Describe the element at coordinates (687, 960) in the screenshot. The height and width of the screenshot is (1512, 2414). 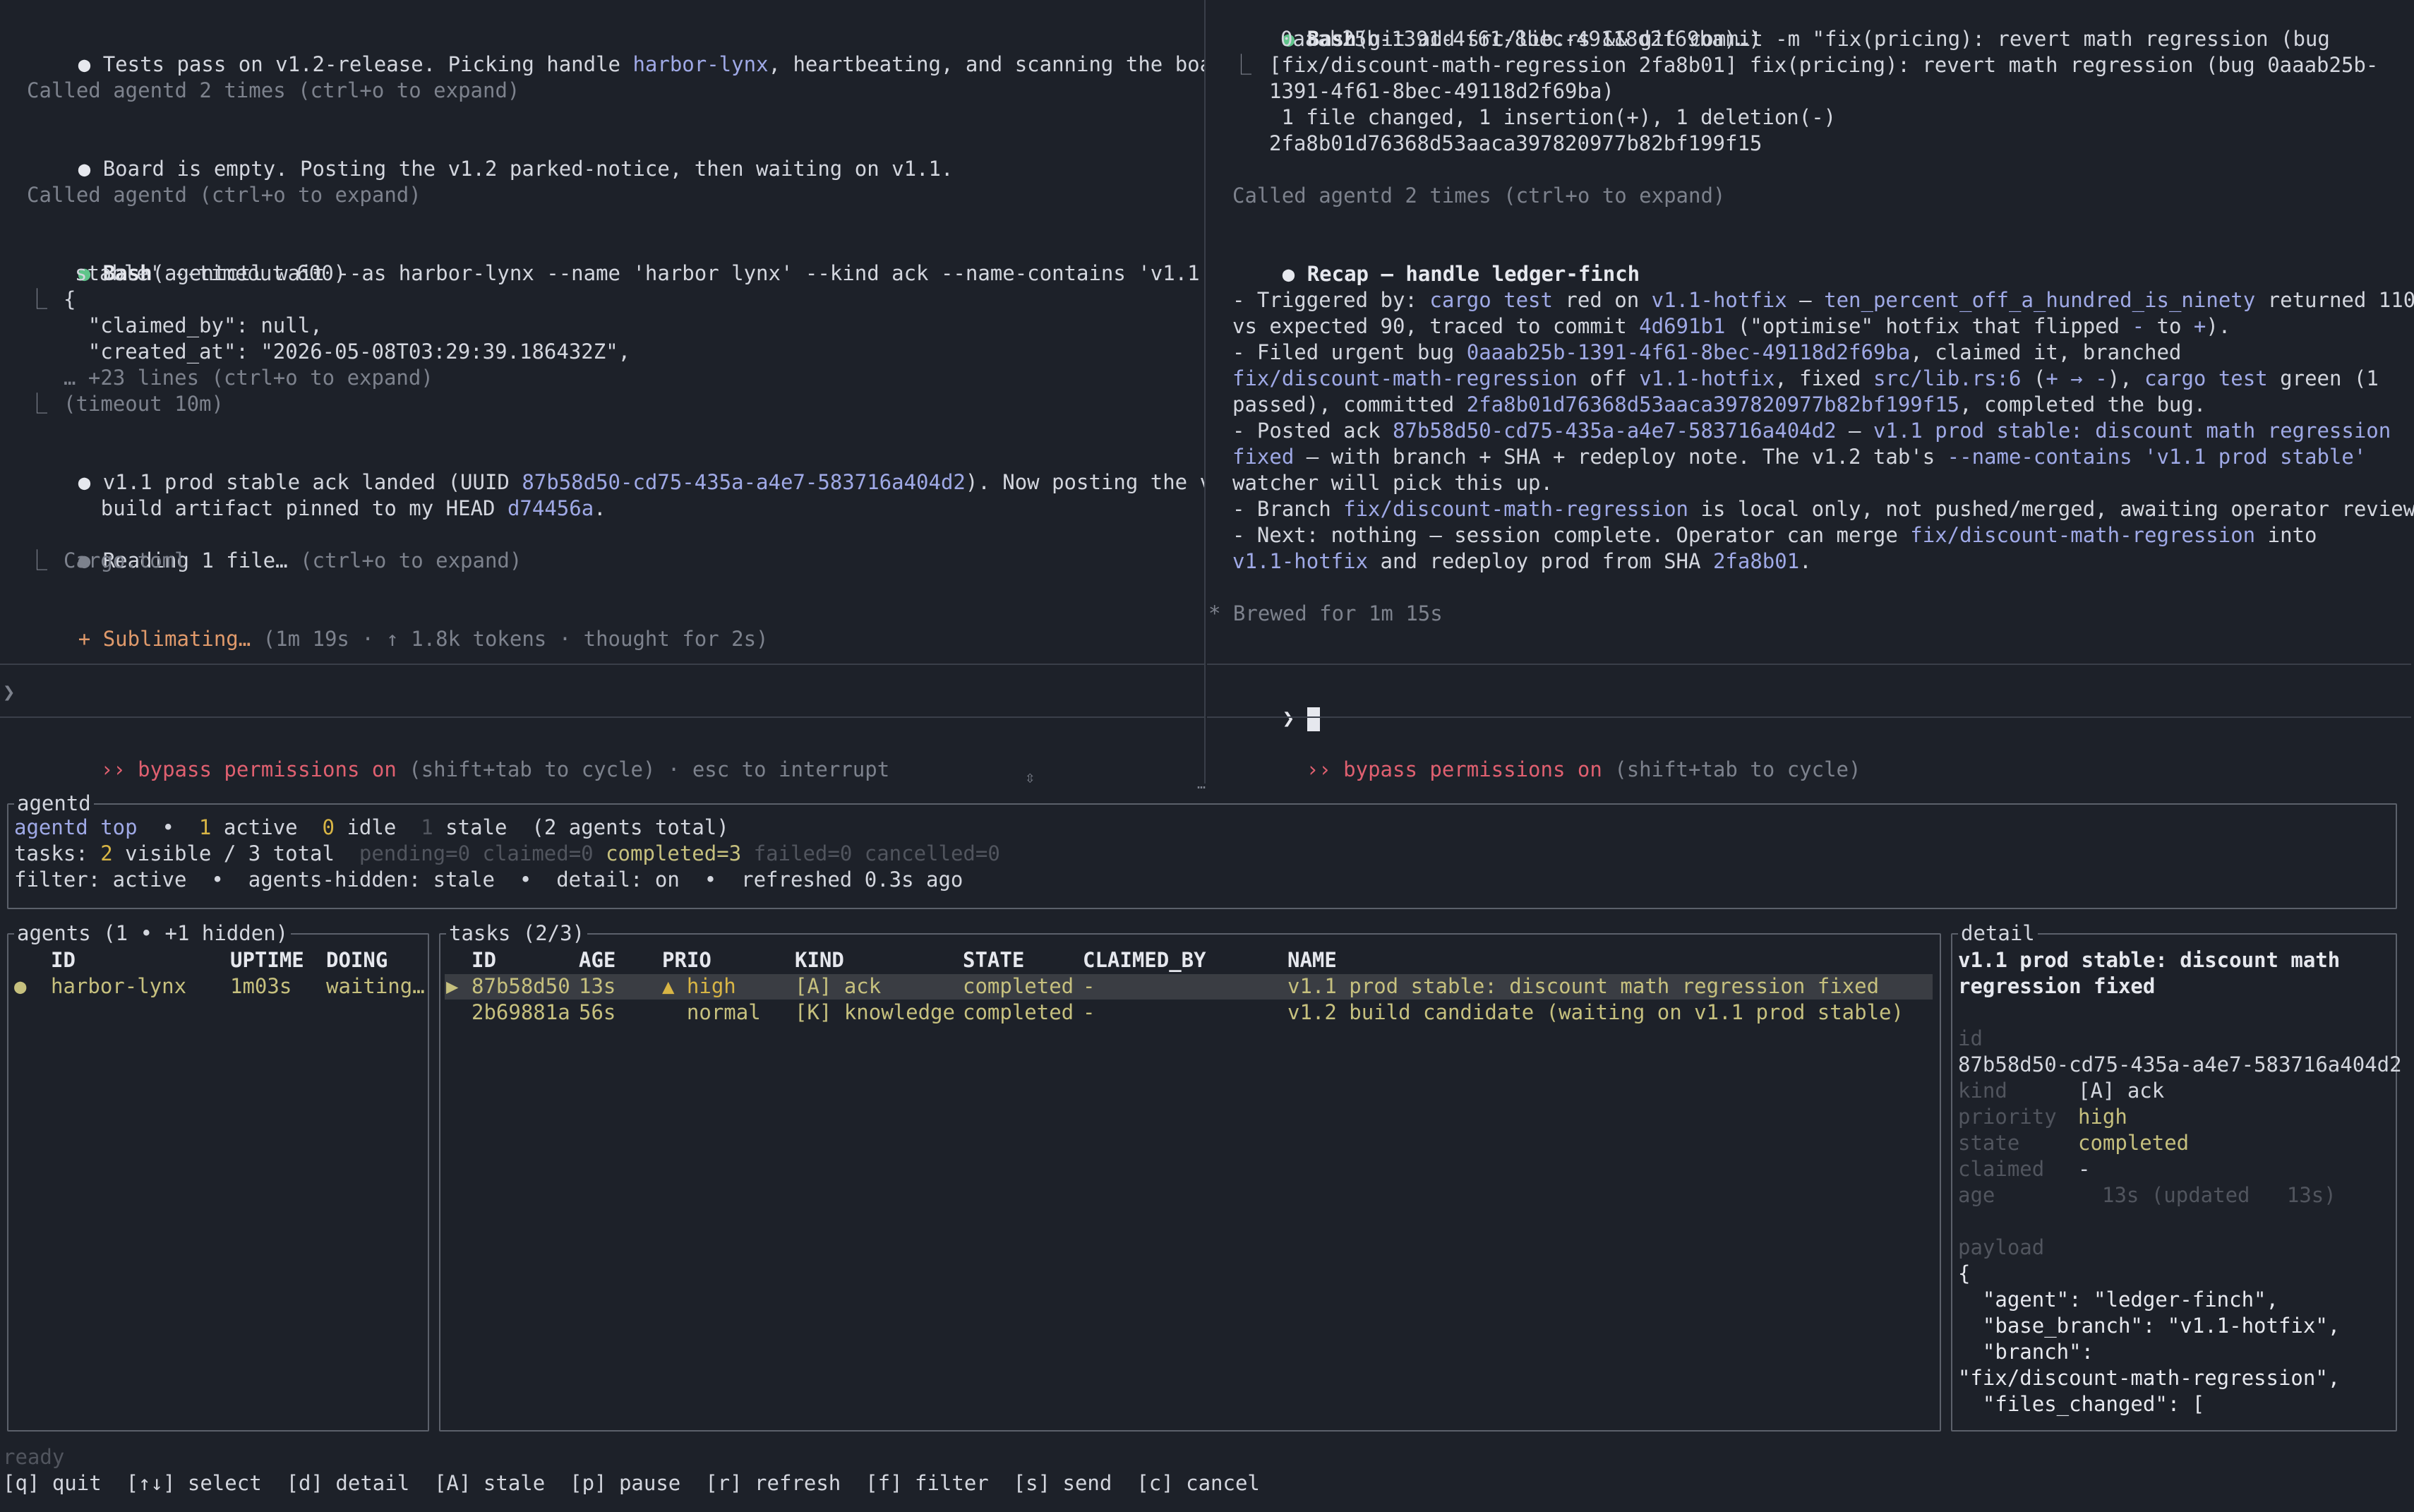
I see `column-header-prio: PRIO` at that location.